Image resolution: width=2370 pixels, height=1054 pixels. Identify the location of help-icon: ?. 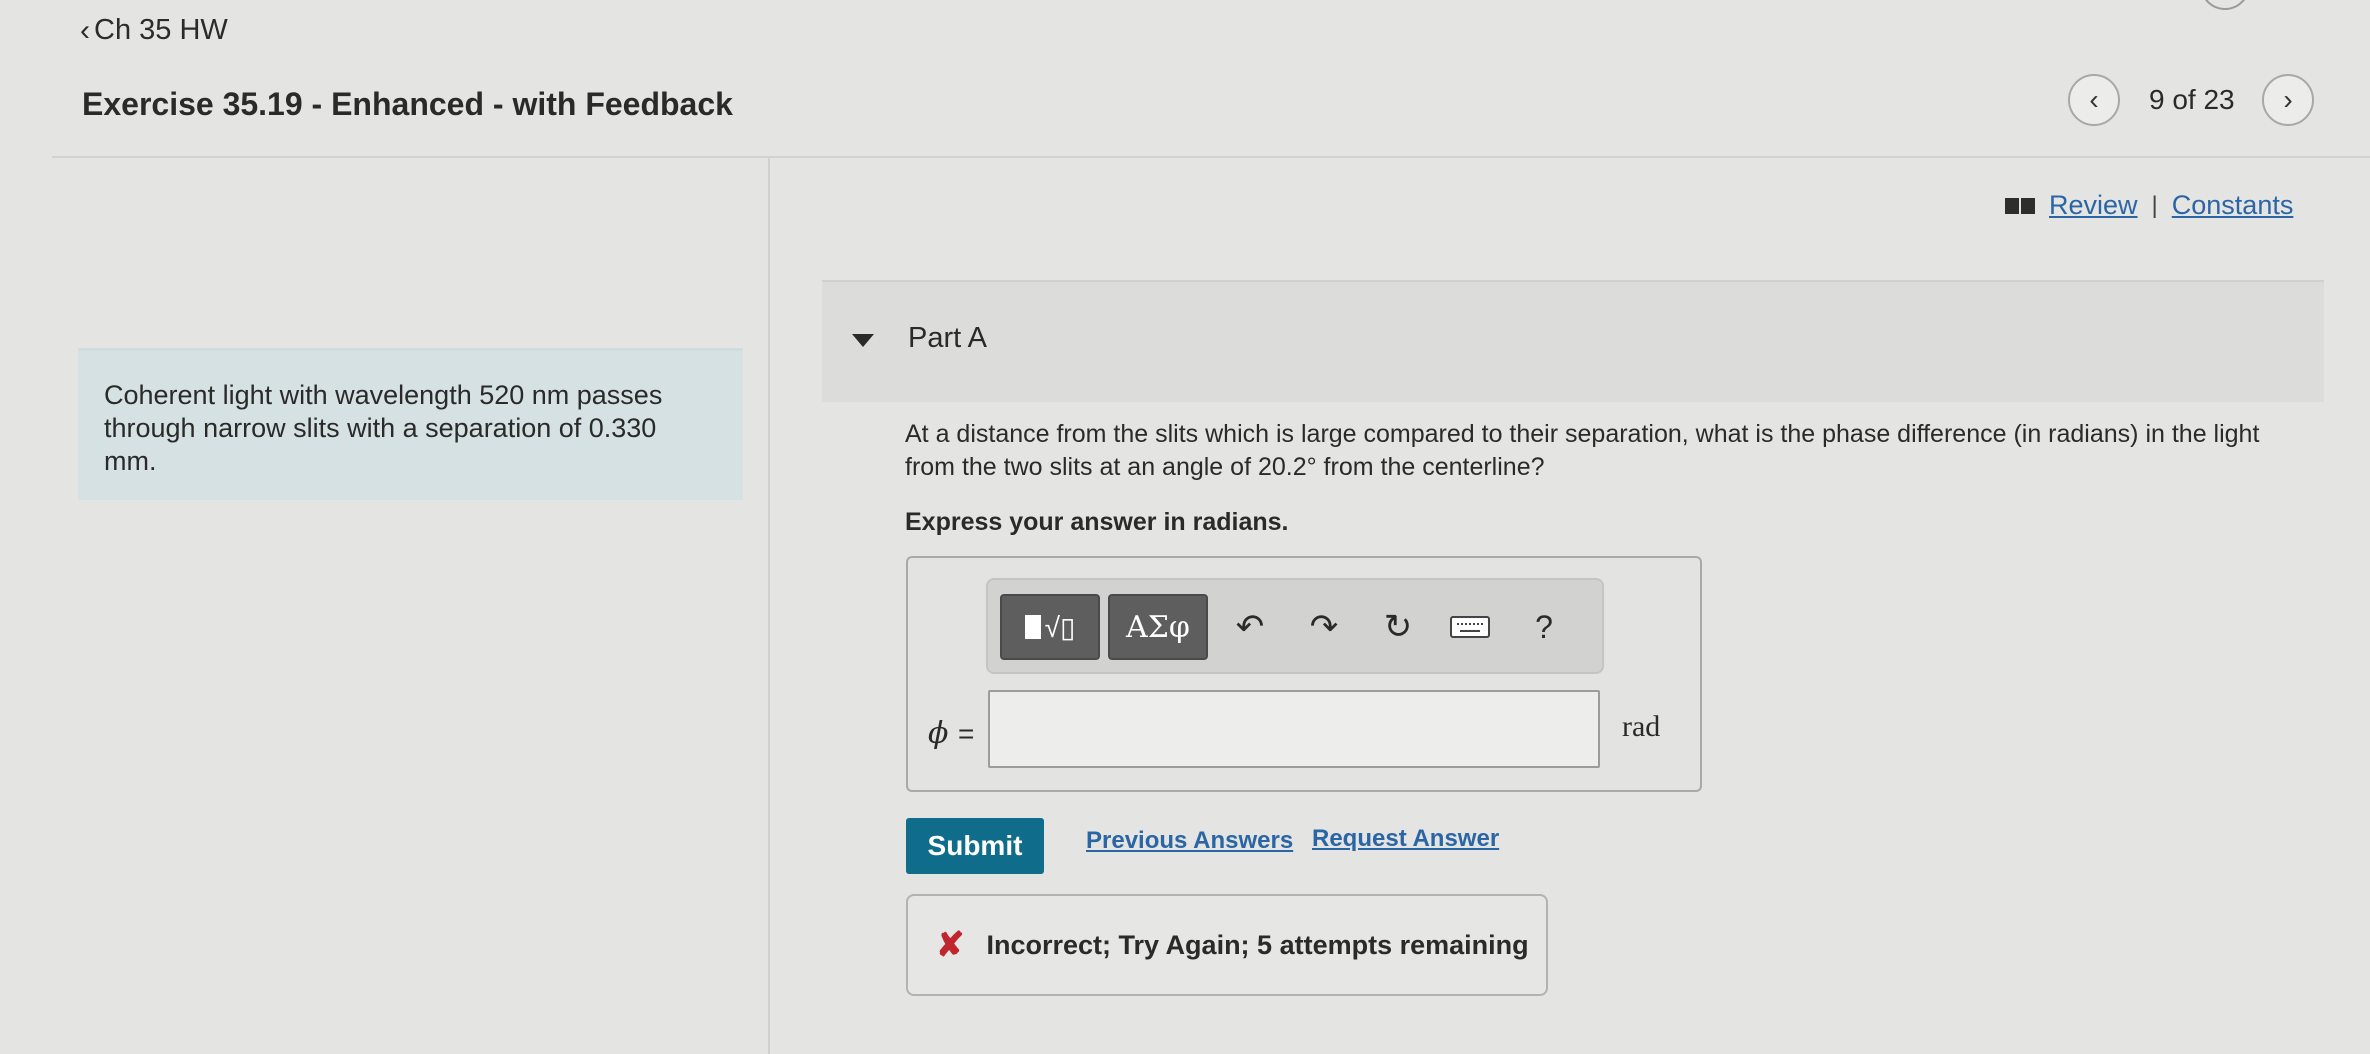
(1544, 627).